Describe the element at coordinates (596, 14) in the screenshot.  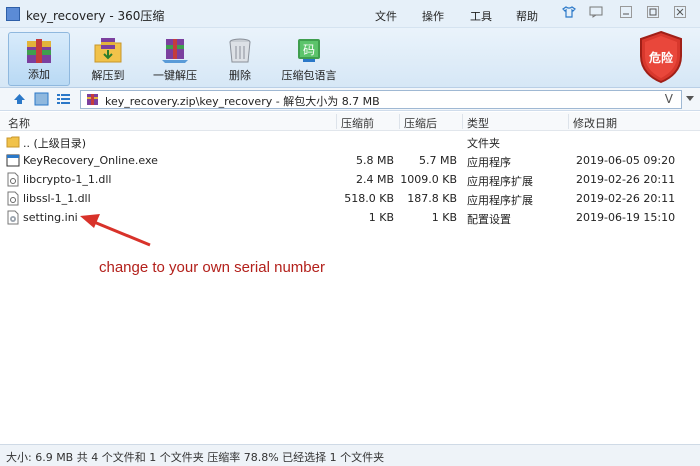
I see `feedback-icon` at that location.